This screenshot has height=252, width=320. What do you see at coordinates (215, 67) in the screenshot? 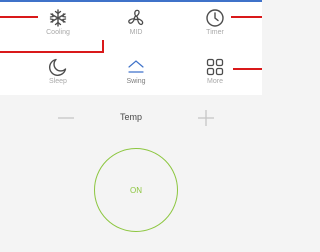
I see `grid-icon` at bounding box center [215, 67].